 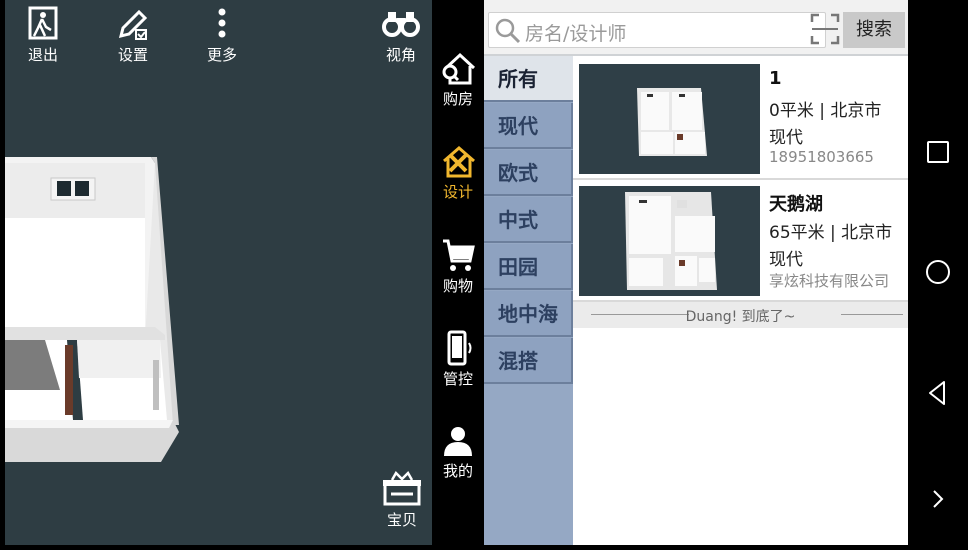 What do you see at coordinates (457, 379) in the screenshot?
I see `nav-control-label: 管控` at bounding box center [457, 379].